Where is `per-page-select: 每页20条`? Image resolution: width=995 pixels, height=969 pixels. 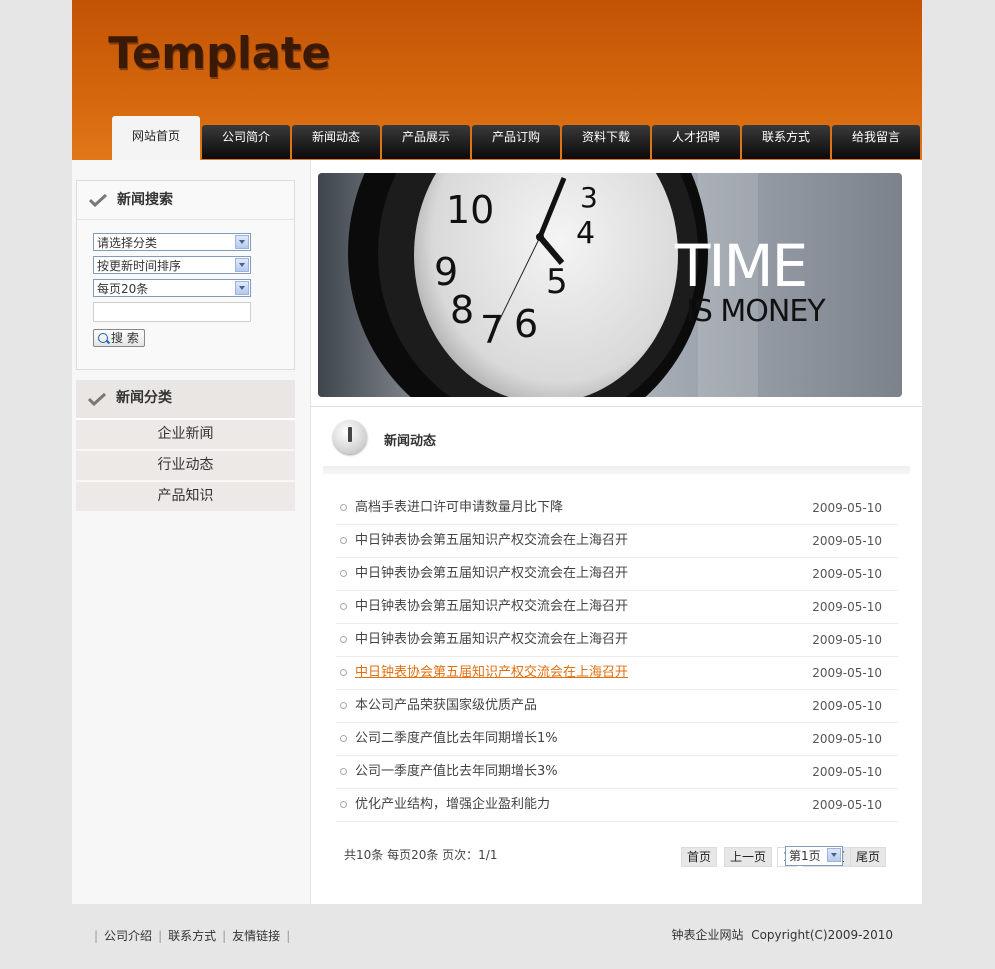
per-page-select: 每页20条 is located at coordinates (172, 288).